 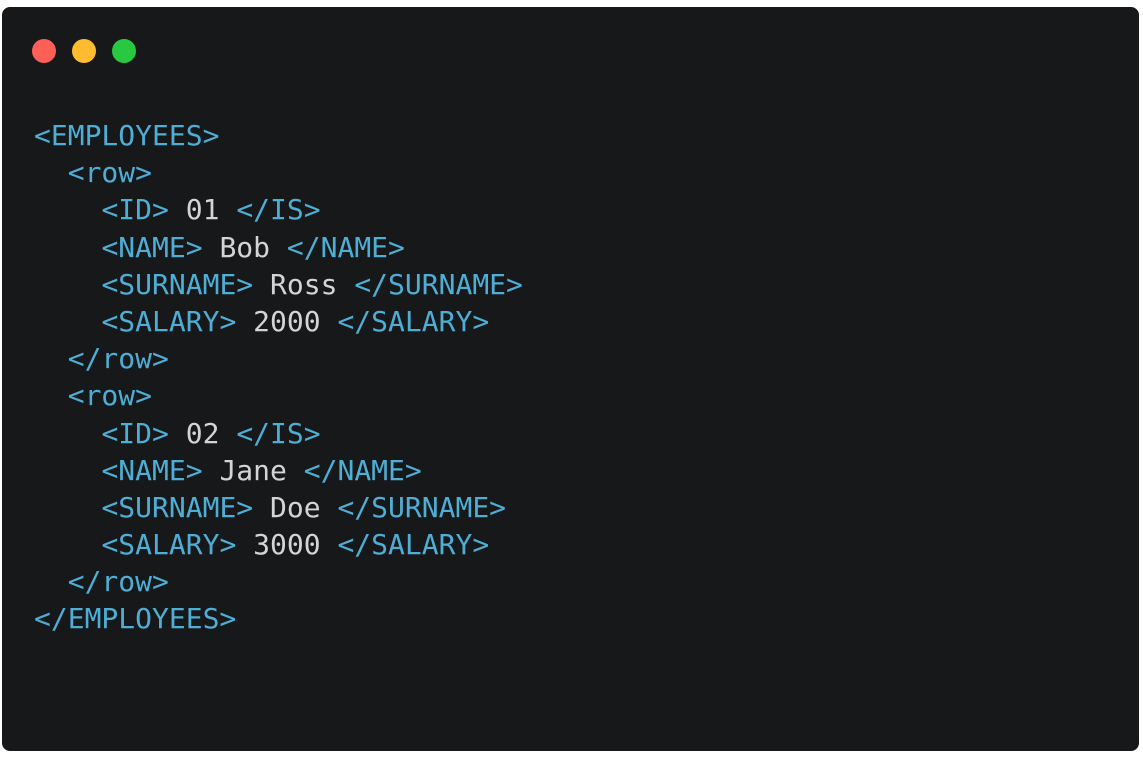 I want to click on surname-value: Doe, so click(x=295, y=507).